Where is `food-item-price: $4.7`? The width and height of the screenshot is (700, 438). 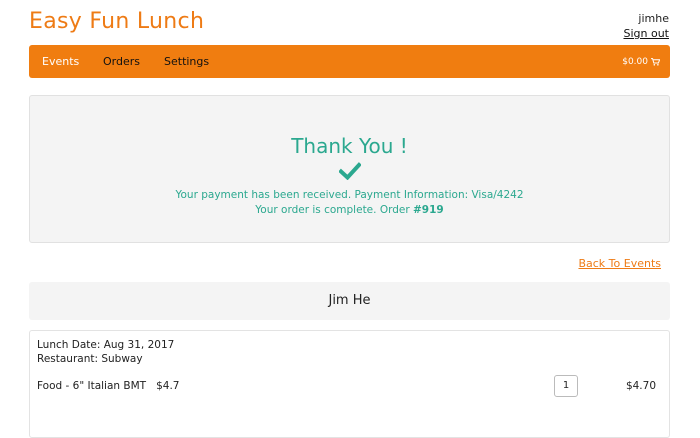
food-item-price: $4.7 is located at coordinates (168, 386).